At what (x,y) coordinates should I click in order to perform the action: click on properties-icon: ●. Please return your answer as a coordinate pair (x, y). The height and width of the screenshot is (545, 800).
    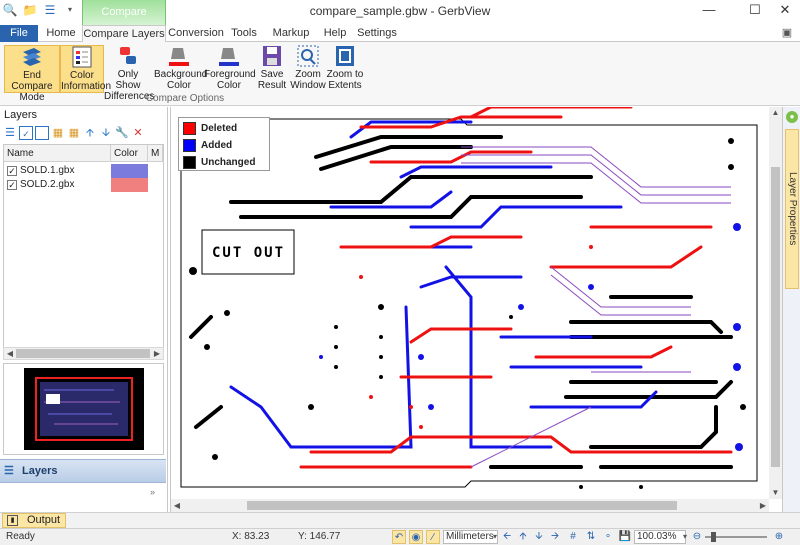
    Looking at the image, I should click on (792, 117).